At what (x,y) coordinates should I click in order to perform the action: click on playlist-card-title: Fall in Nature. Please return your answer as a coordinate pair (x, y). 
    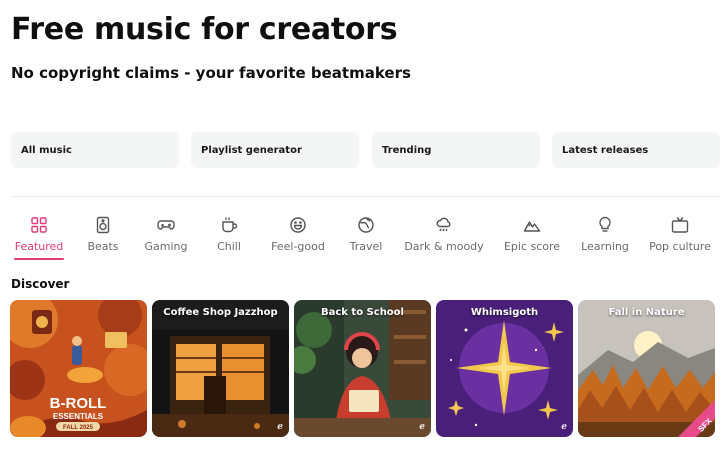
    Looking at the image, I should click on (646, 312).